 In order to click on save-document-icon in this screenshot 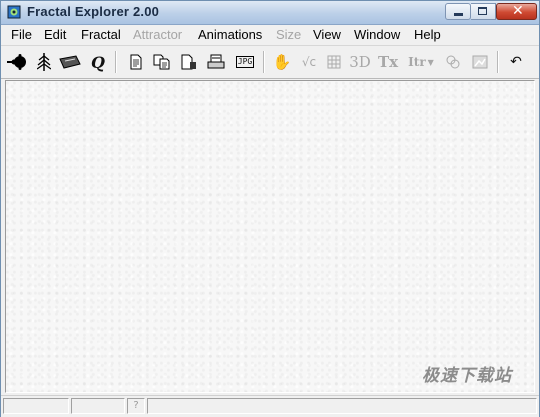, I will do `click(189, 62)`.